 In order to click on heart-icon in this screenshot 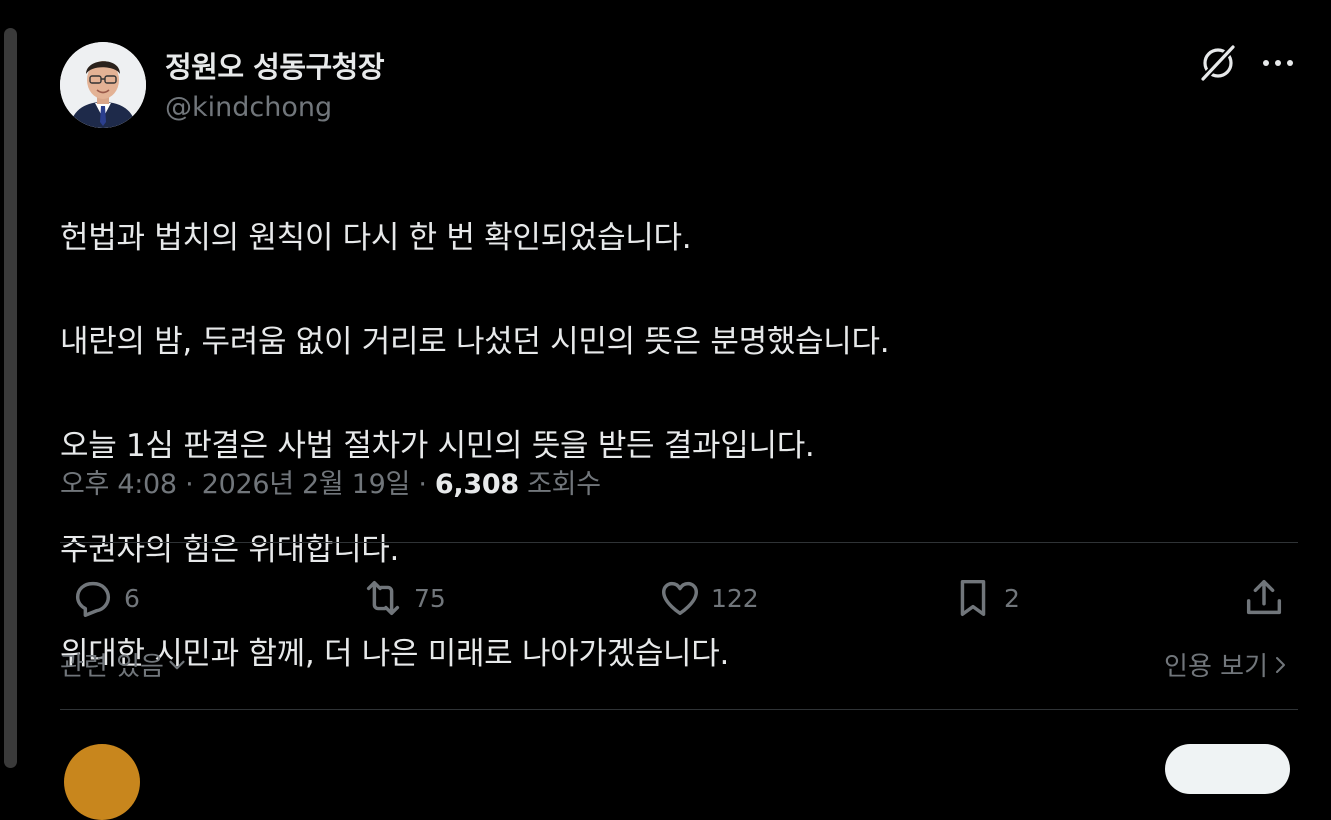, I will do `click(680, 598)`.